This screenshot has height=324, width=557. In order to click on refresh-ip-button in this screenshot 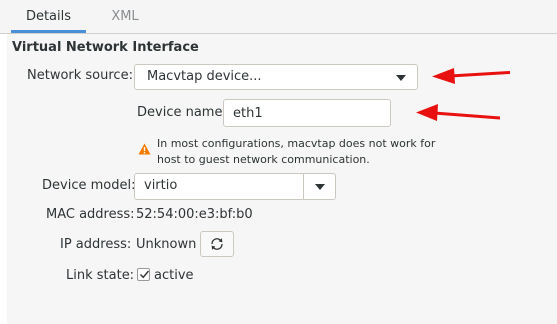, I will do `click(217, 244)`.